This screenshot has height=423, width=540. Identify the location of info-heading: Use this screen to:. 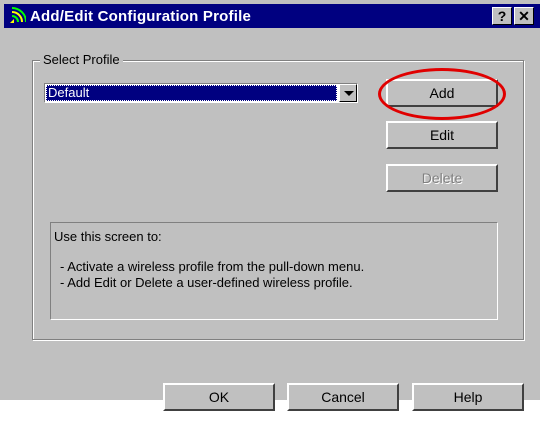
(108, 236).